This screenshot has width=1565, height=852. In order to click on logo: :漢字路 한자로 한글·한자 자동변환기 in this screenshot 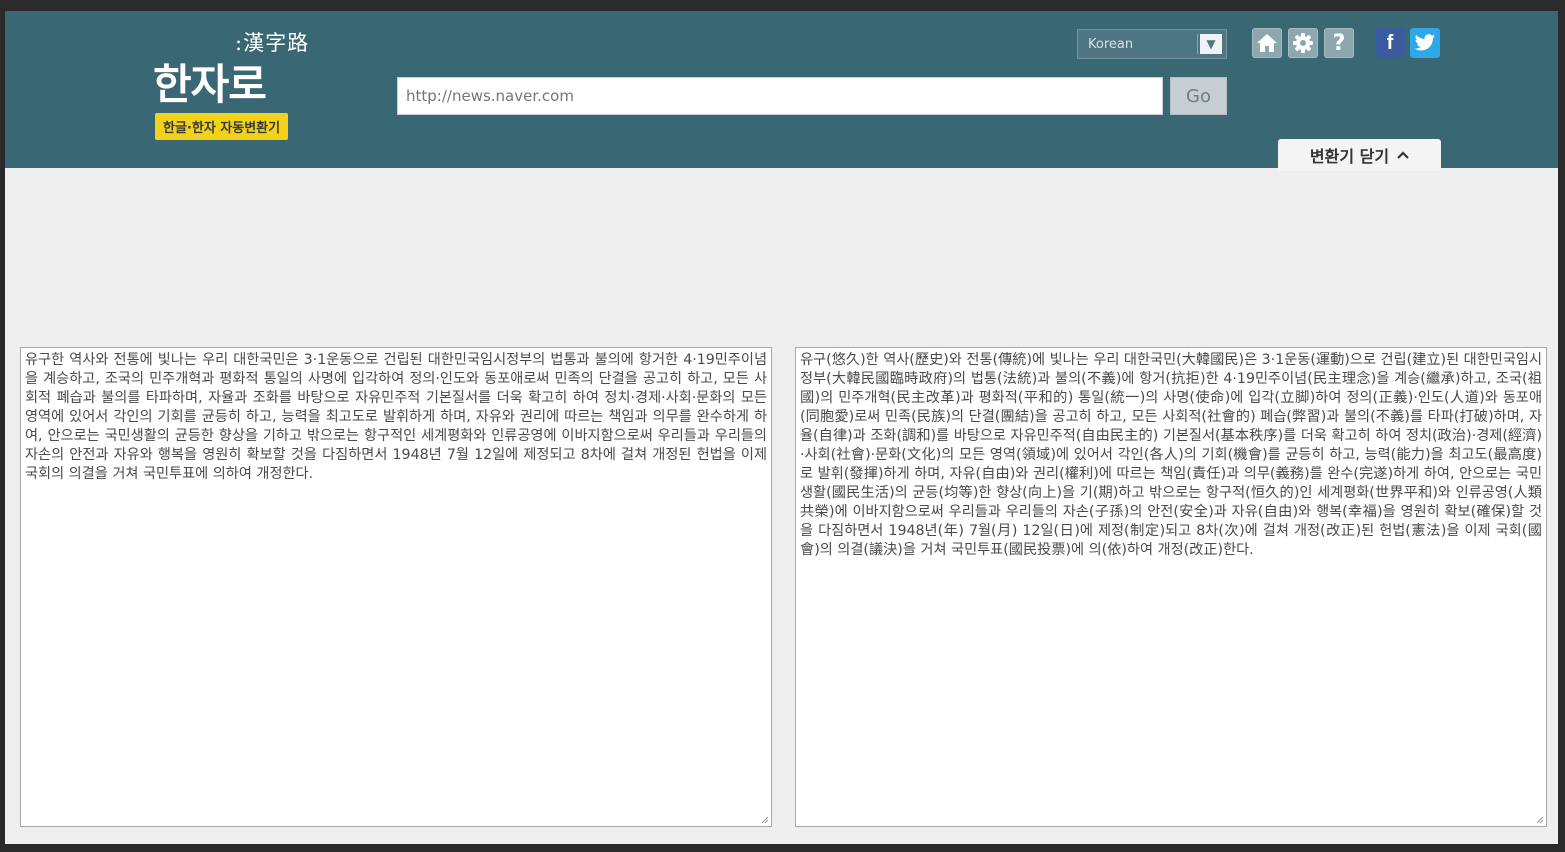, I will do `click(238, 85)`.